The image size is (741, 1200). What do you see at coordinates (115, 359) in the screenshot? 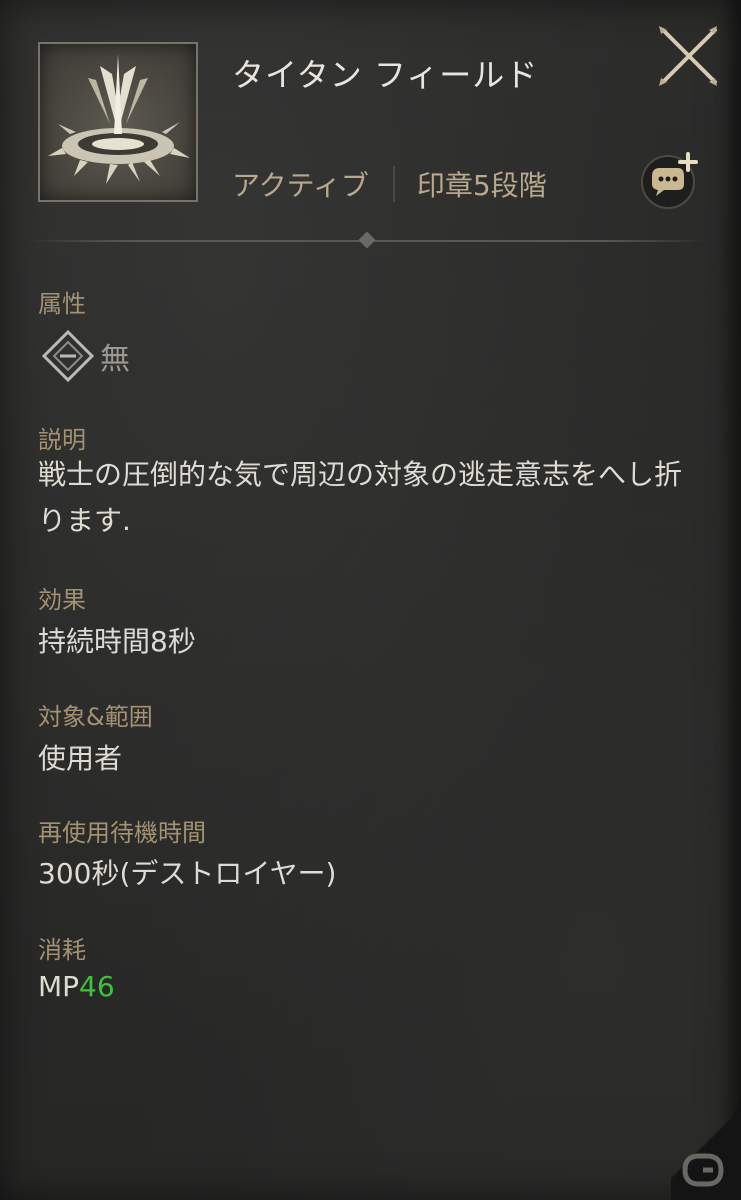
I see `attribute-value: 無` at bounding box center [115, 359].